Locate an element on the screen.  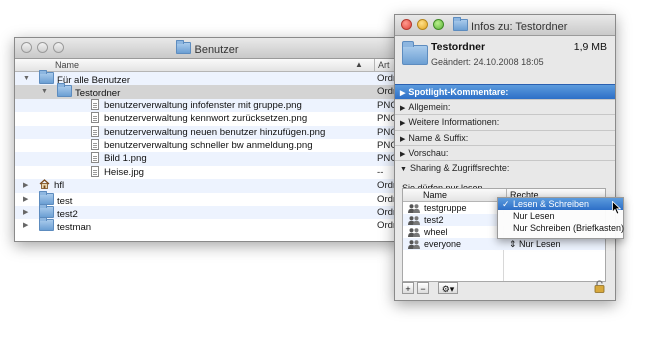
permissions-buttons: + − ⚙▾ is located at coordinates (430, 288).